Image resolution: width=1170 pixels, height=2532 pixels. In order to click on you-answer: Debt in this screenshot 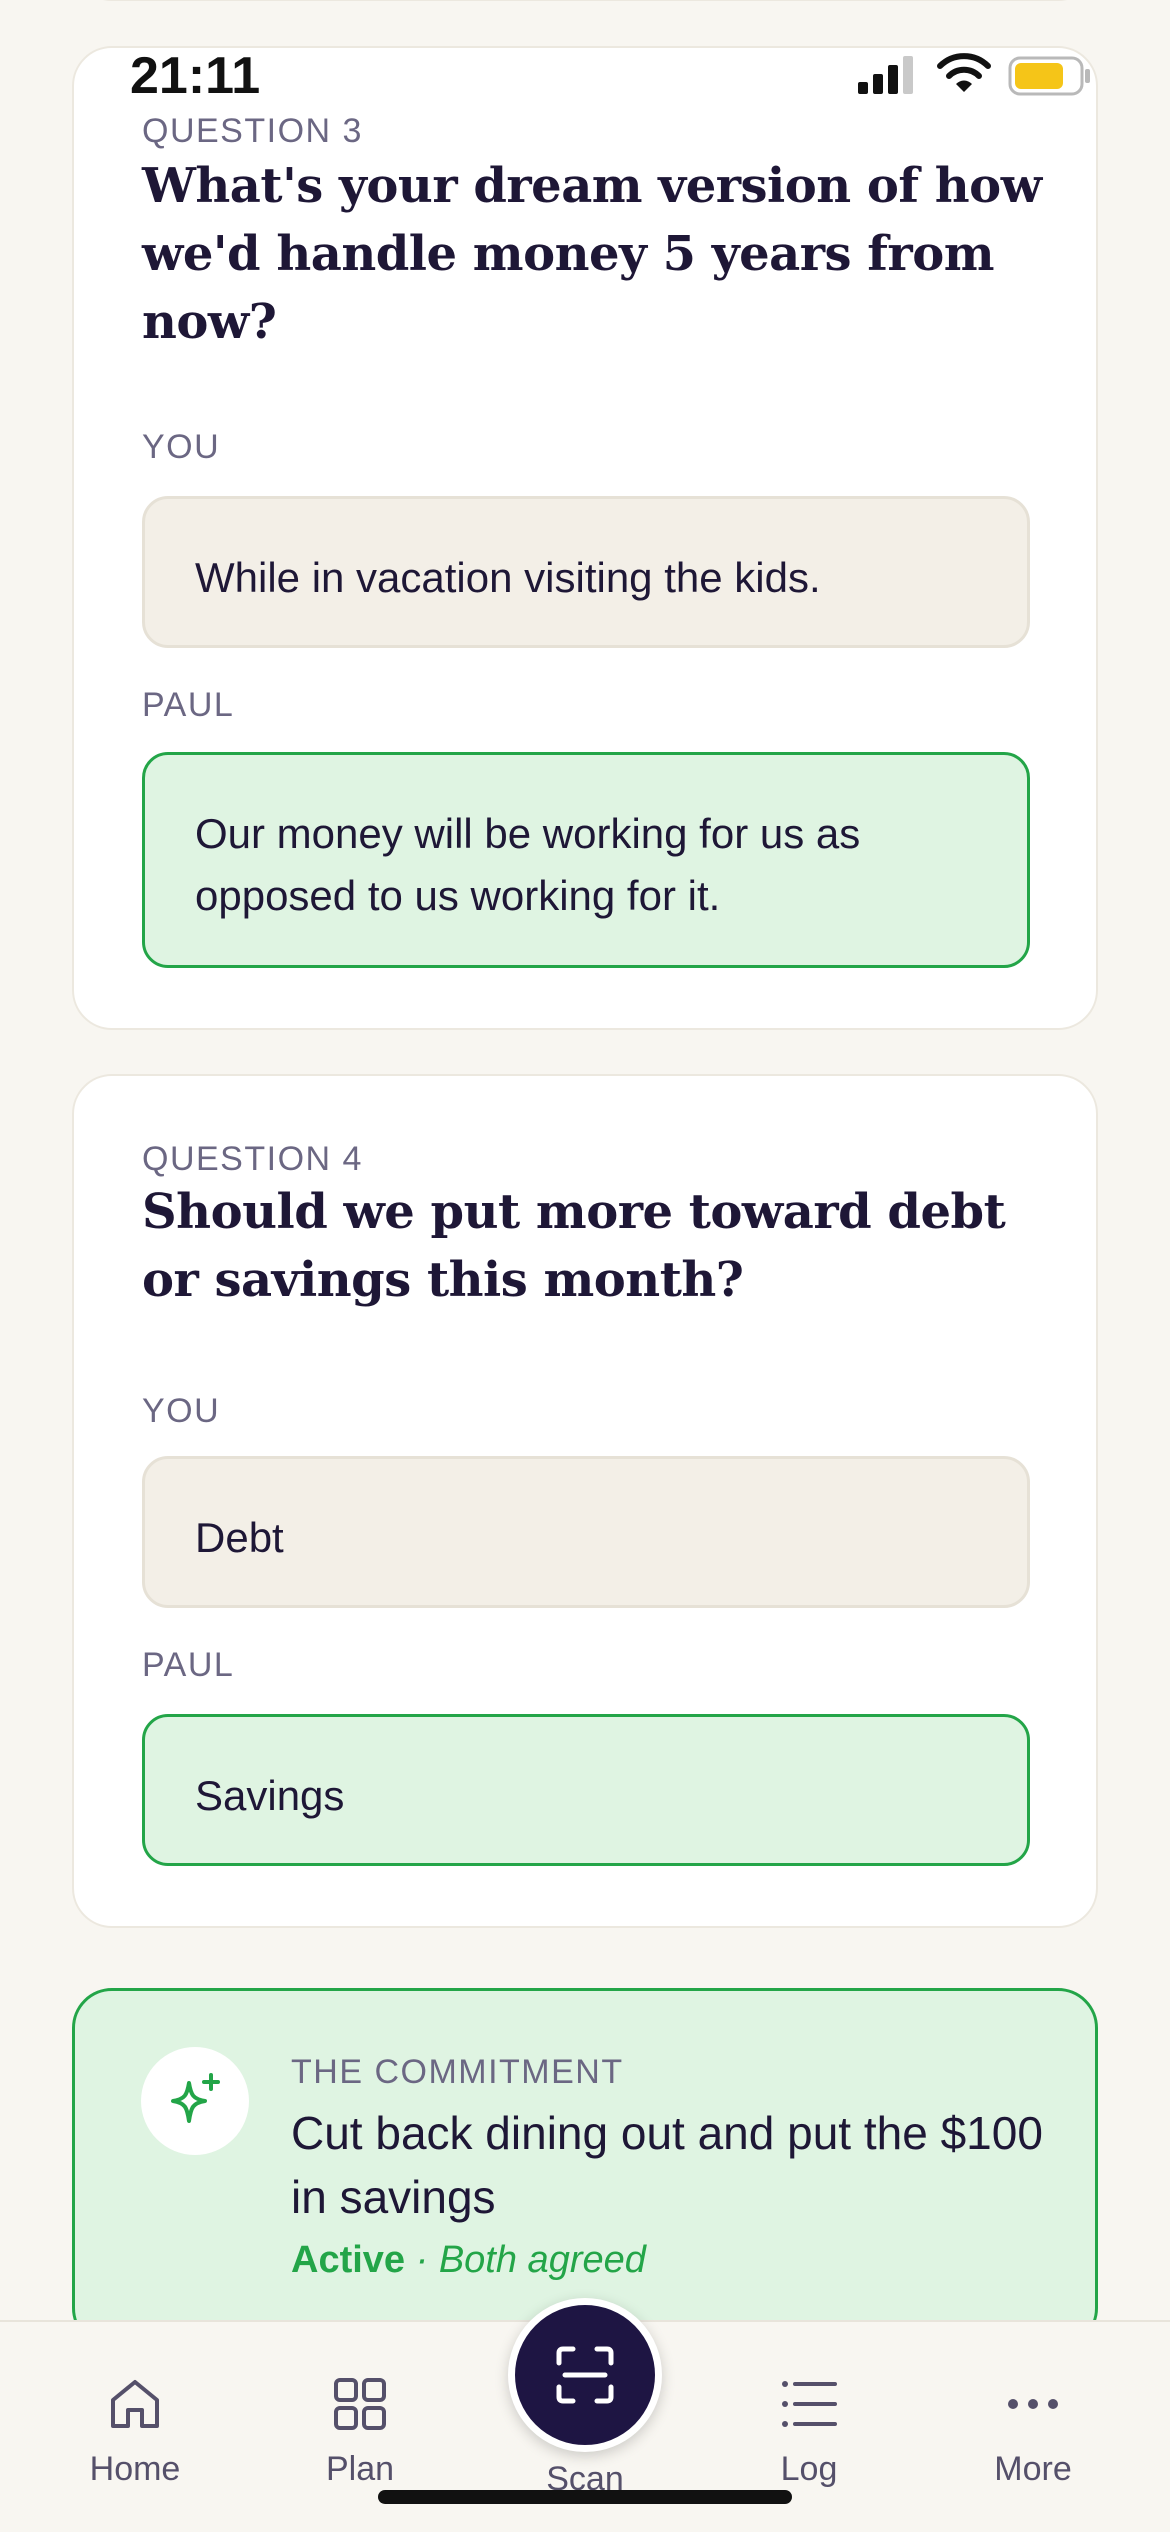, I will do `click(586, 1532)`.